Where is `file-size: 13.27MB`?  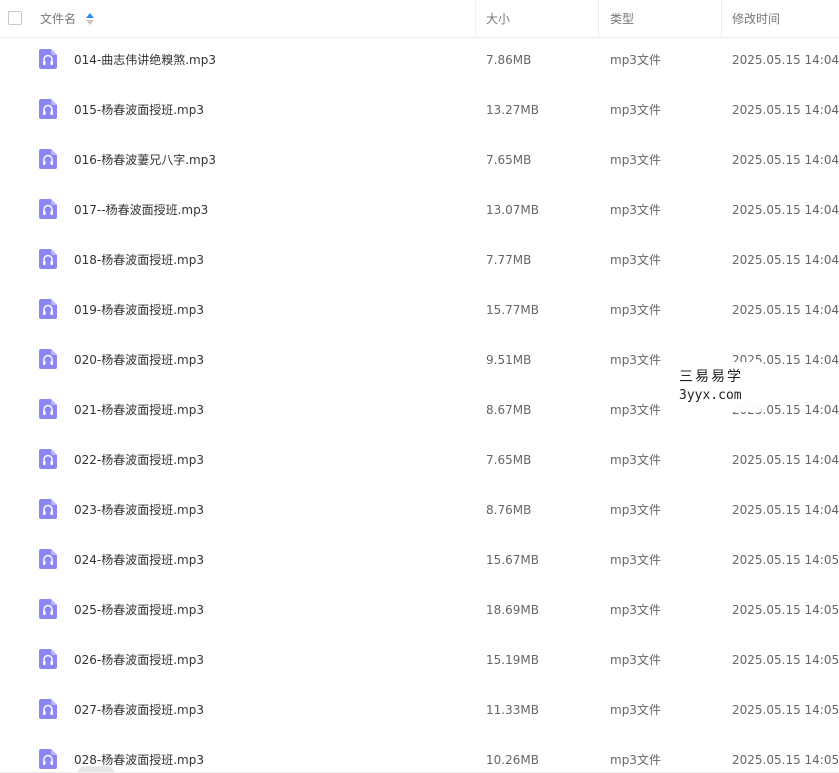
file-size: 13.27MB is located at coordinates (512, 110).